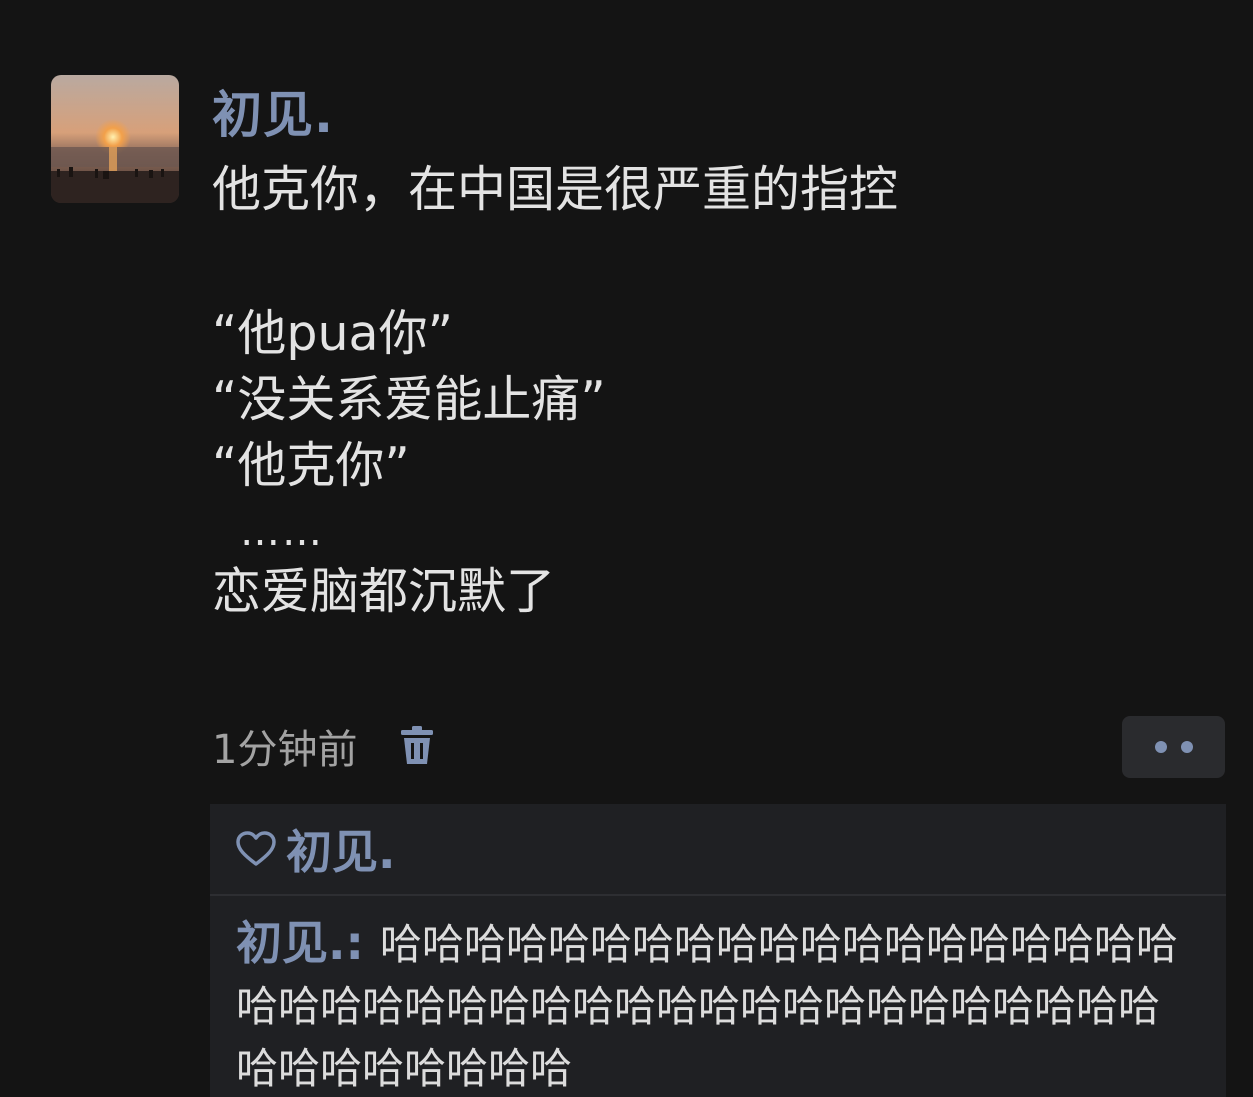 The width and height of the screenshot is (1253, 1097). I want to click on post-line: 他克你，在中国是很严重的指控, so click(555, 189).